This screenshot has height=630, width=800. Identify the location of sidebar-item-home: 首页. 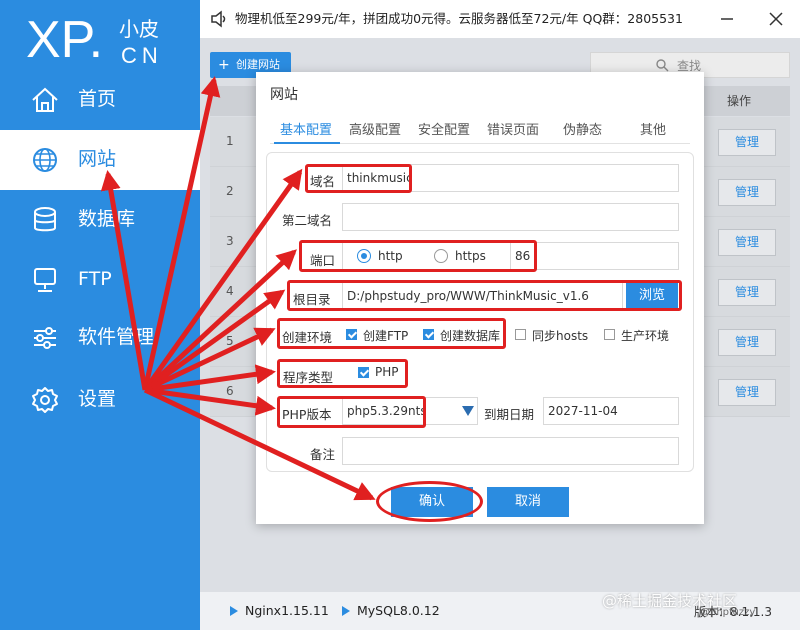
(100, 100).